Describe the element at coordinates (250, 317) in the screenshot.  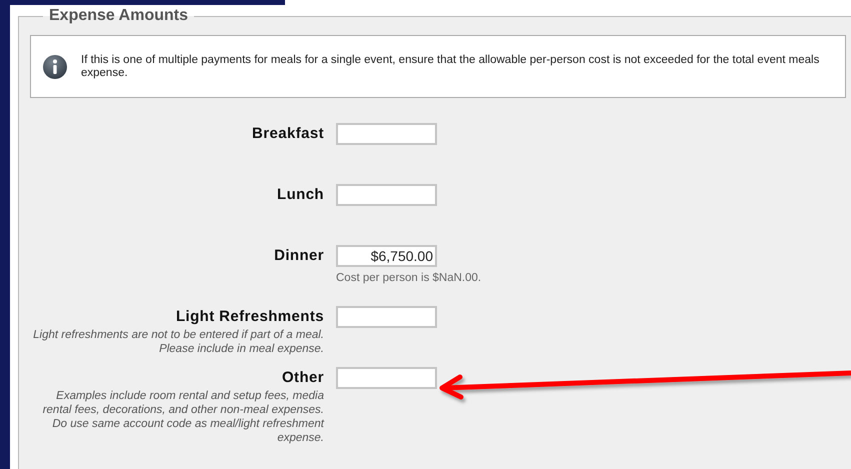
I see `field-label: Light Refreshments` at that location.